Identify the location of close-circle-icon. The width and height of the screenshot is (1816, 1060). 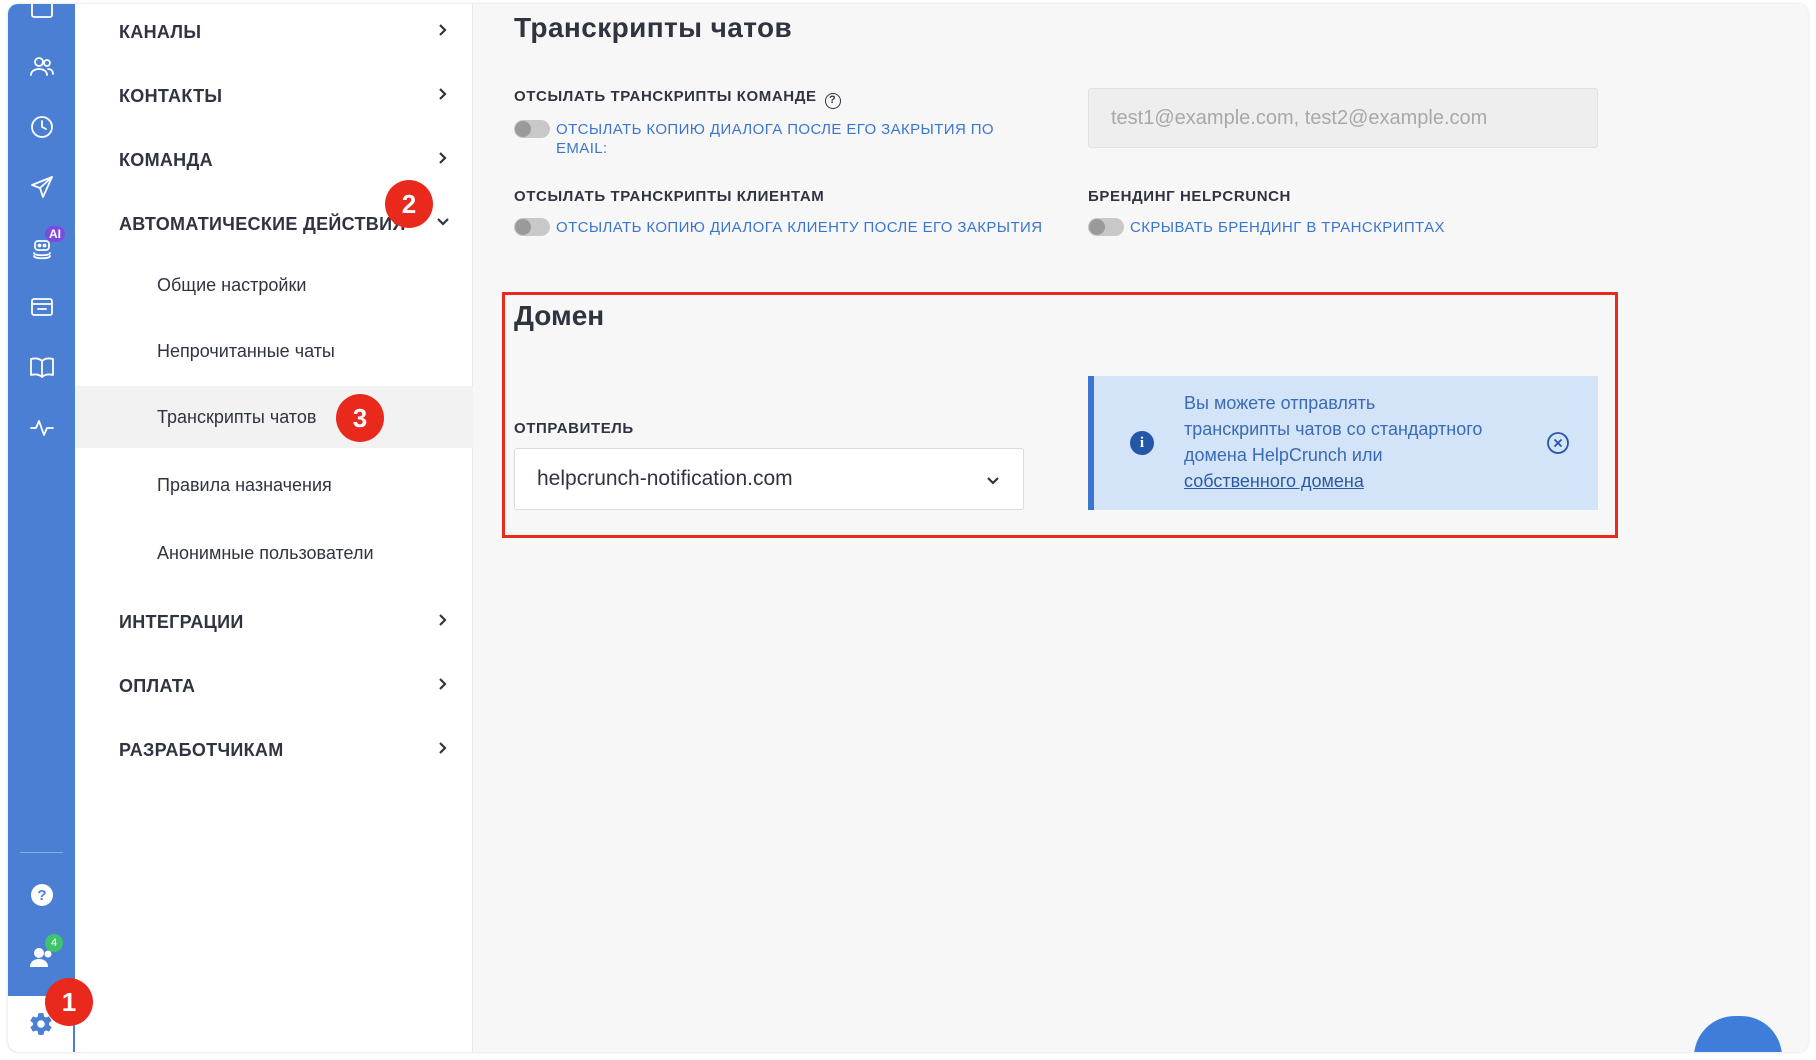
(1558, 443).